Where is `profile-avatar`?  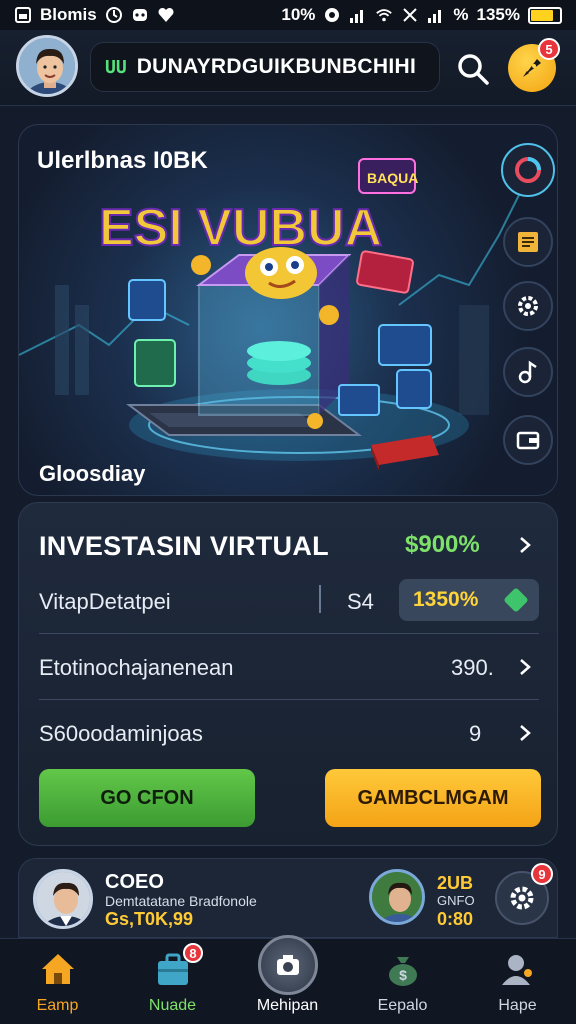
profile-avatar is located at coordinates (63, 899).